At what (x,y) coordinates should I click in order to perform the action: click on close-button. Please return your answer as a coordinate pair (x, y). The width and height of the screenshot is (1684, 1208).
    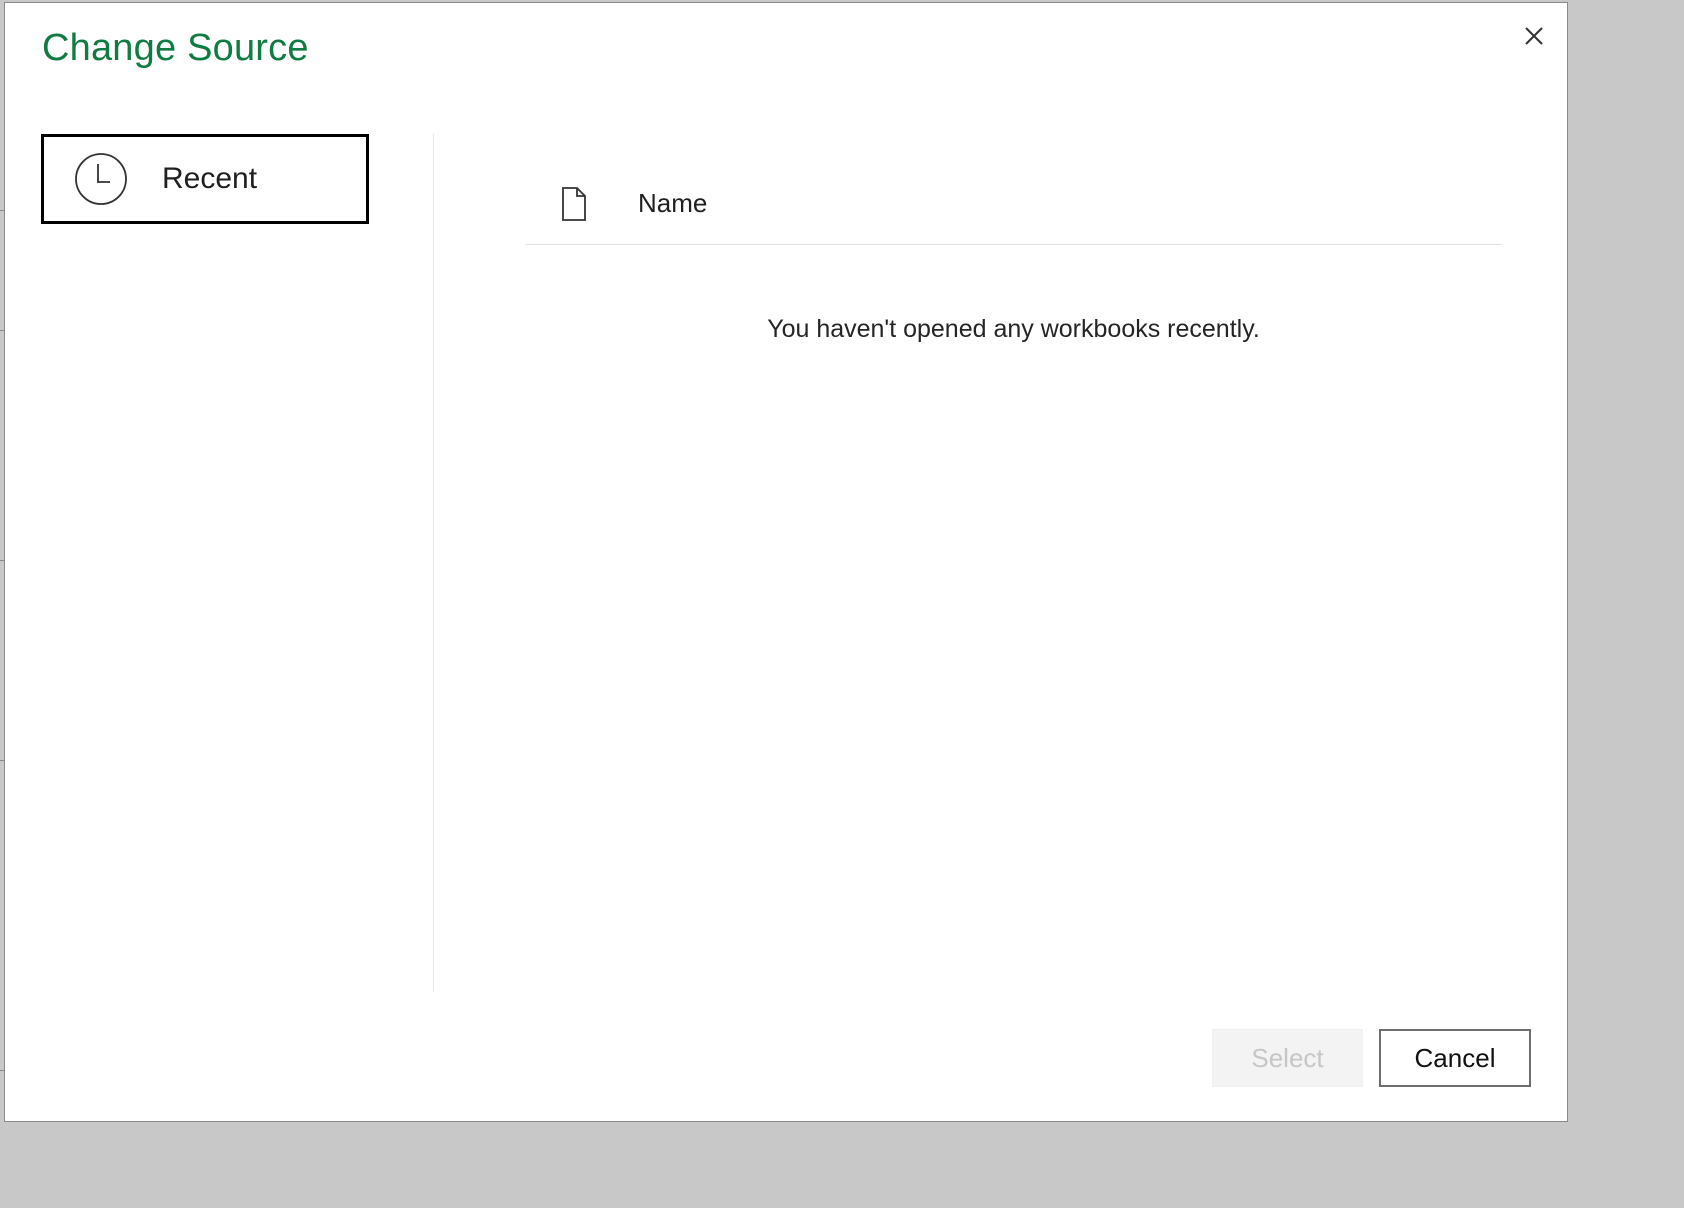
    Looking at the image, I should click on (1534, 36).